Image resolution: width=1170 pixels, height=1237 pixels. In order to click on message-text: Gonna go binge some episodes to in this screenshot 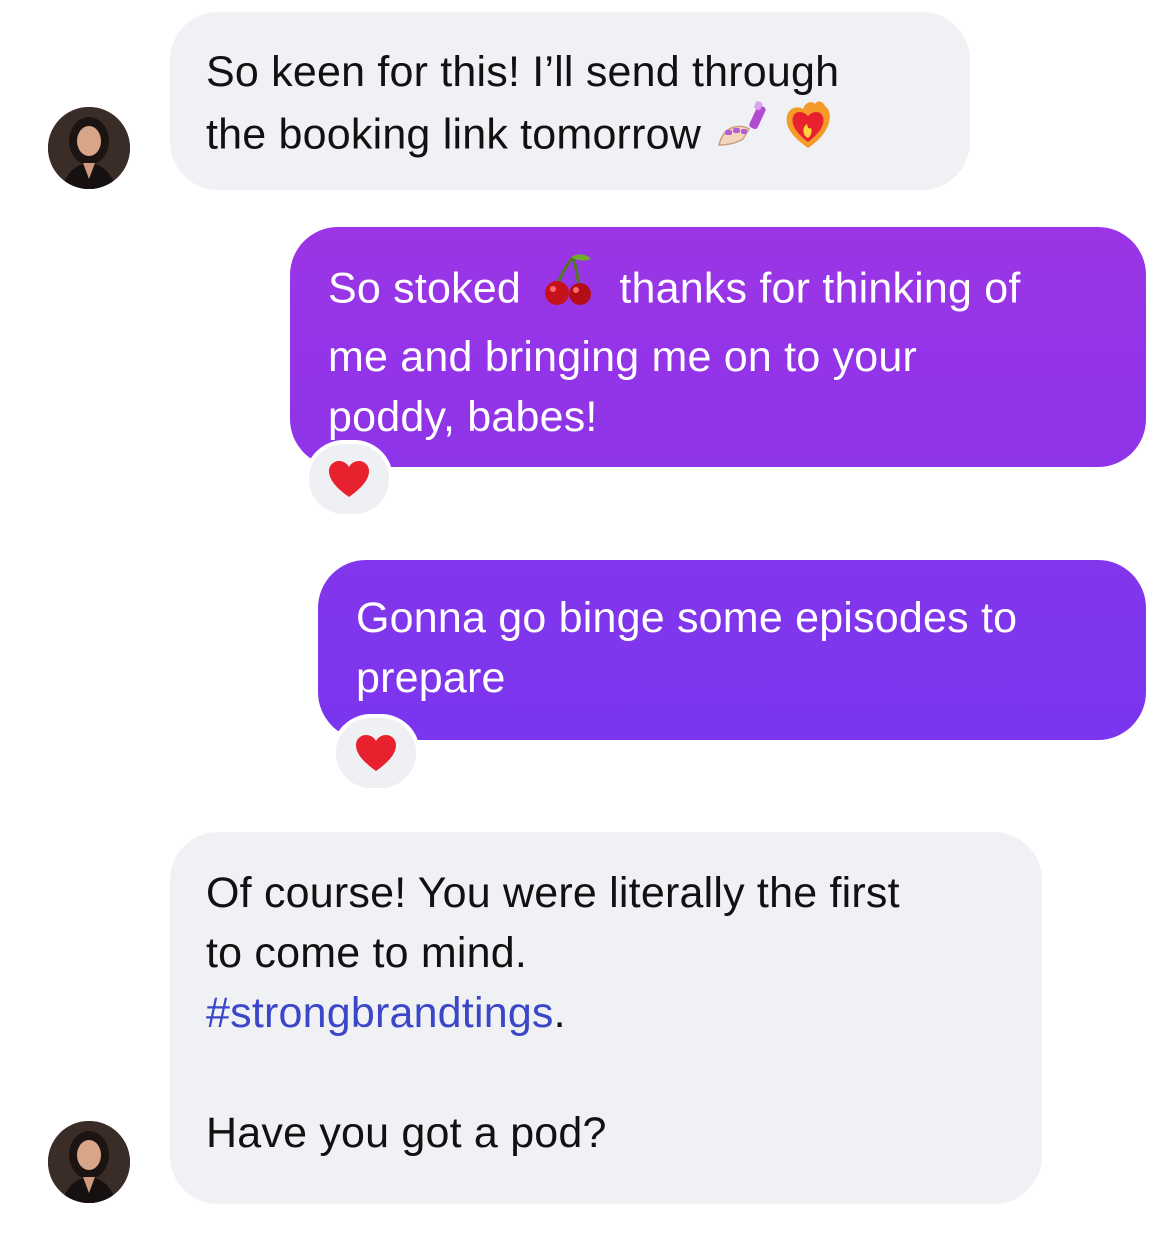, I will do `click(687, 618)`.